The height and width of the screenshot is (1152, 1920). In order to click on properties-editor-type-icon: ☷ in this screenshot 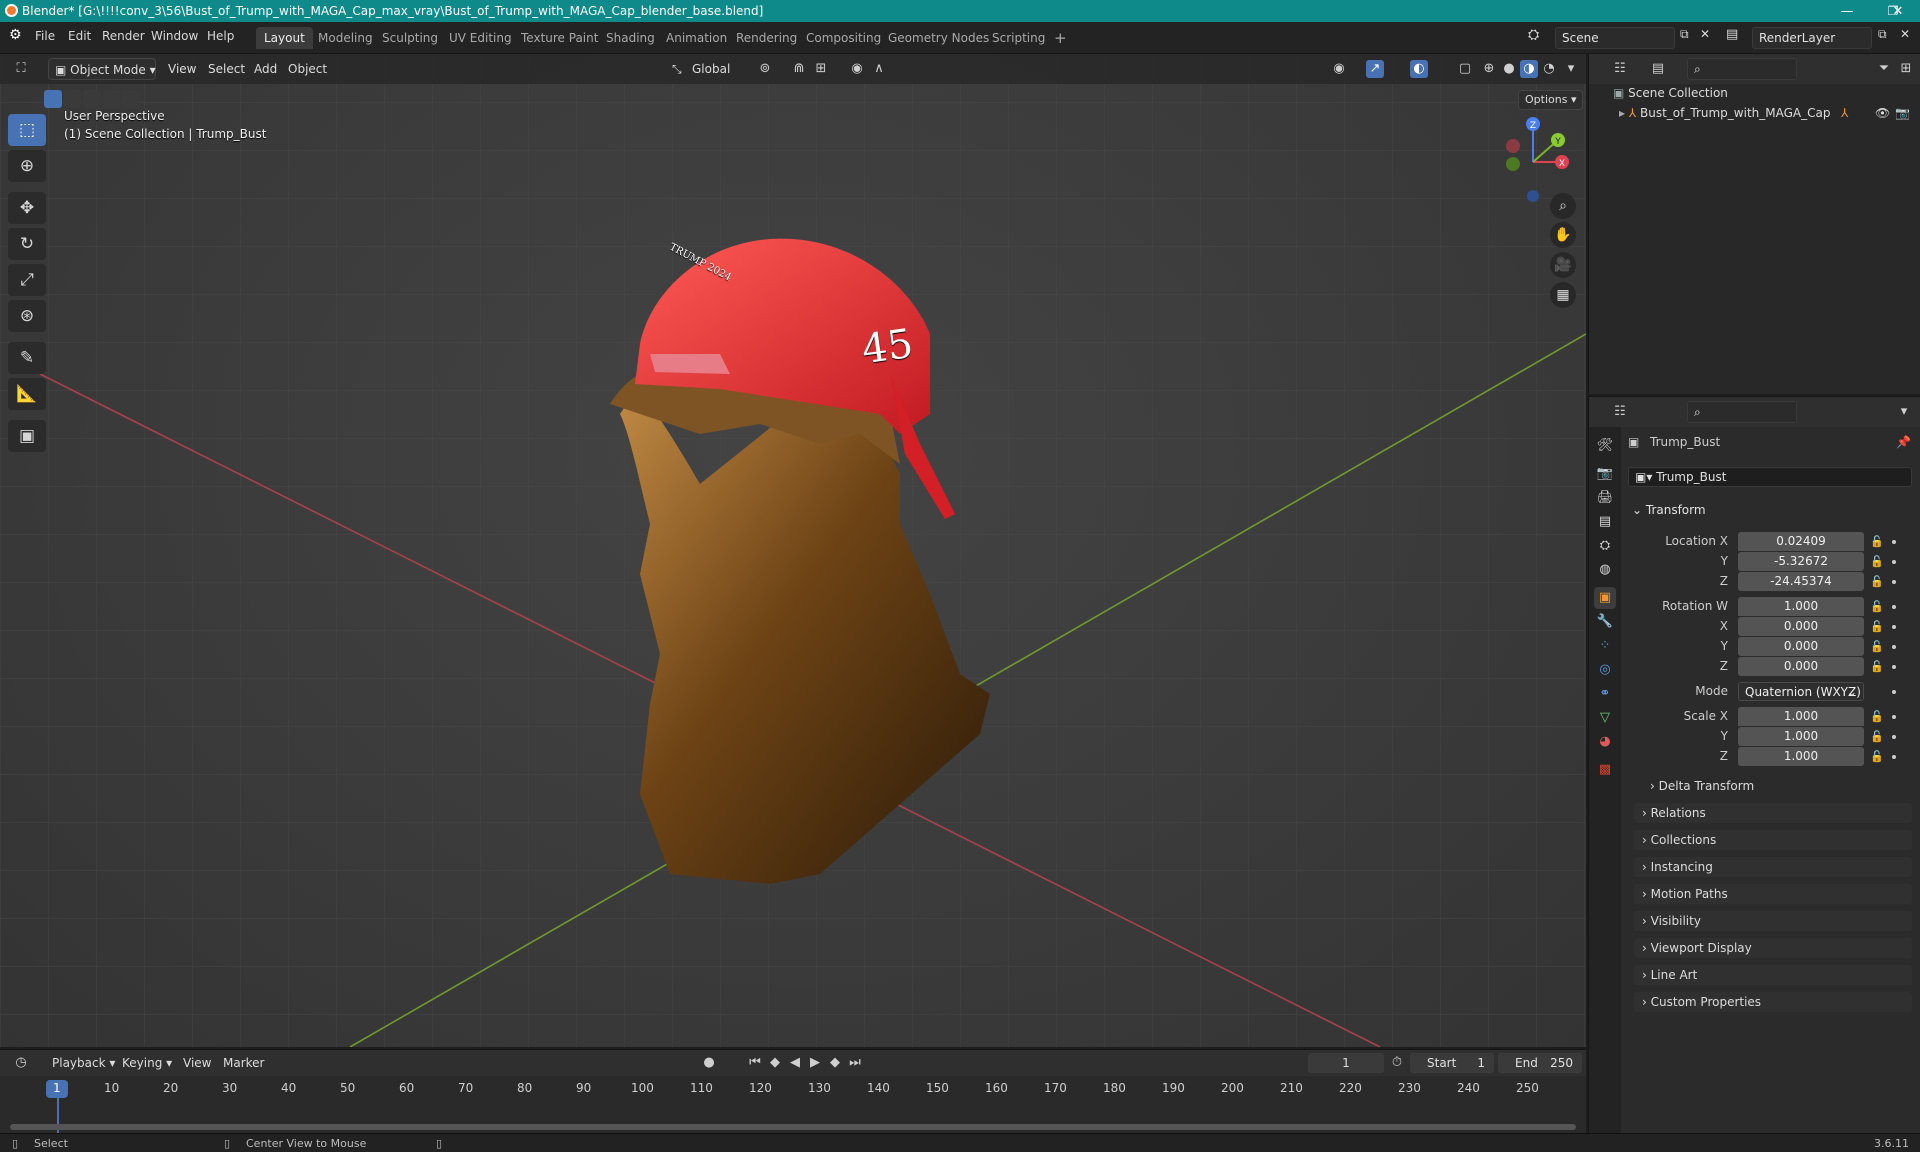, I will do `click(1620, 412)`.